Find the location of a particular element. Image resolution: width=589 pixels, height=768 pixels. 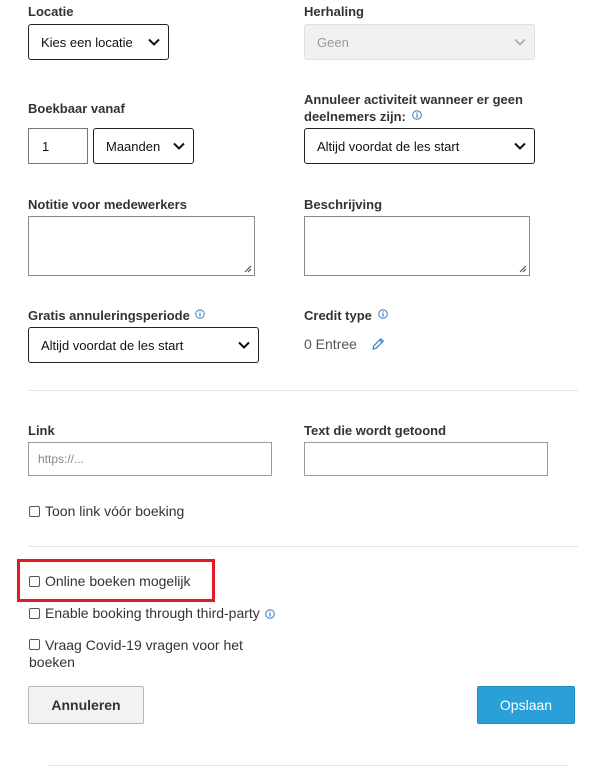

free-cancel-label: Gratis annuleringsperiode is located at coordinates (117, 315).